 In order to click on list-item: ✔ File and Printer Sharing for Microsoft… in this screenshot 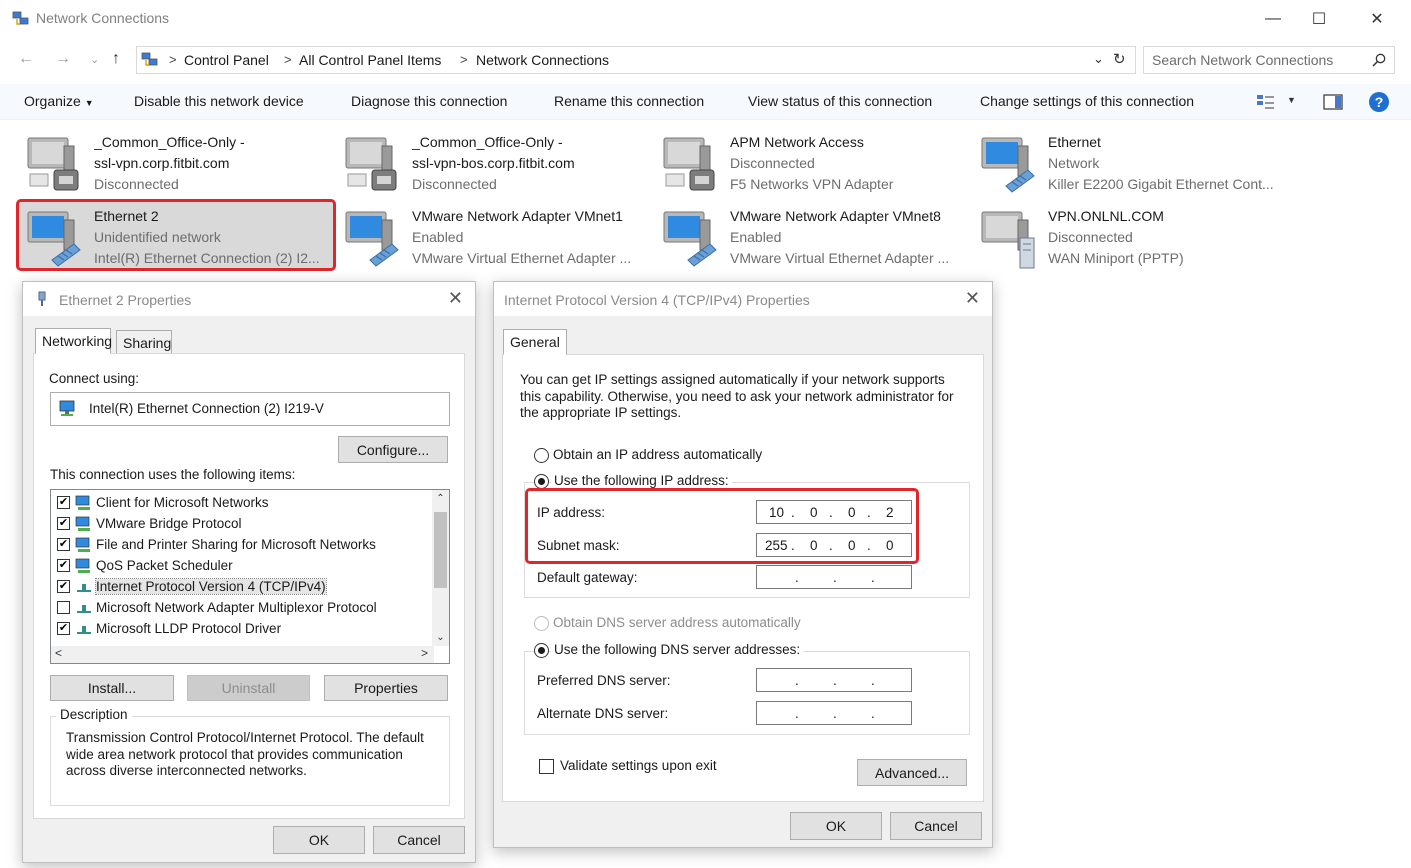, I will do `click(216, 544)`.